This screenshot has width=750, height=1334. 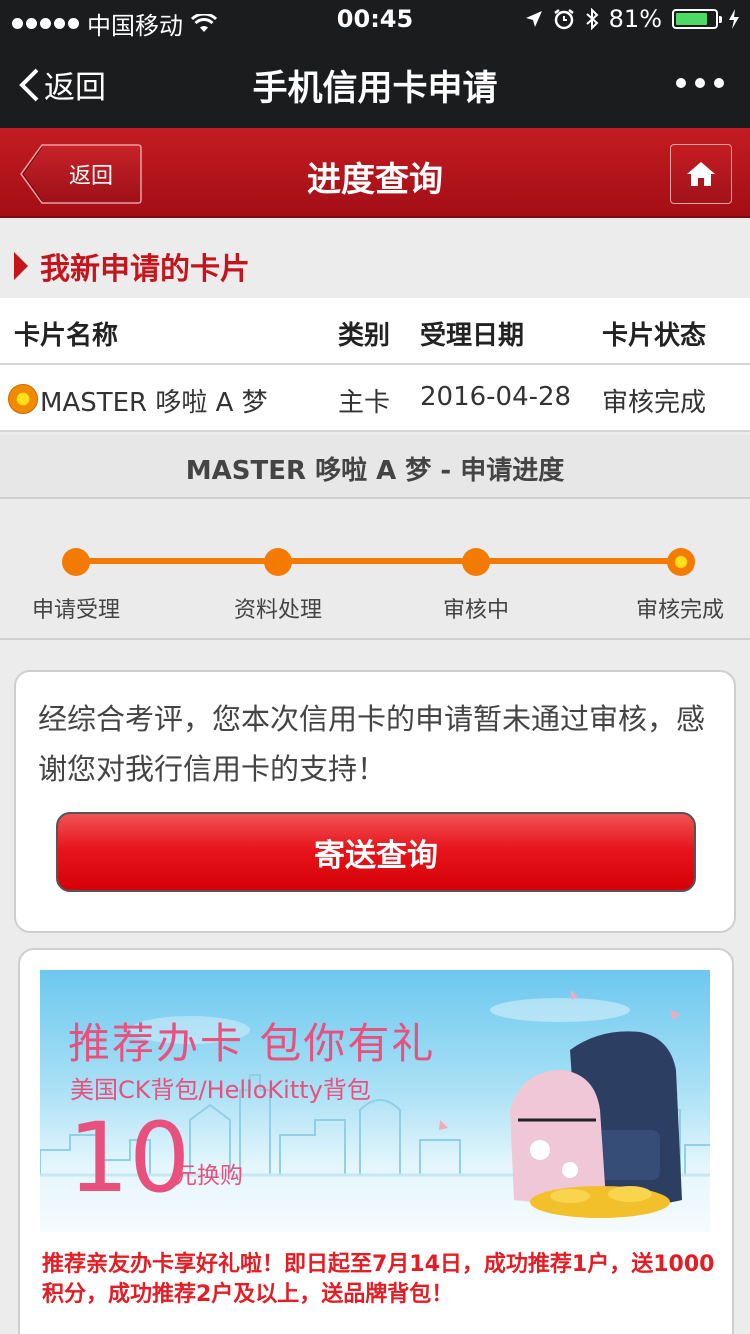 I want to click on wechat-nav-bar: 返回 手机信用卡申请, so click(x=375, y=84).